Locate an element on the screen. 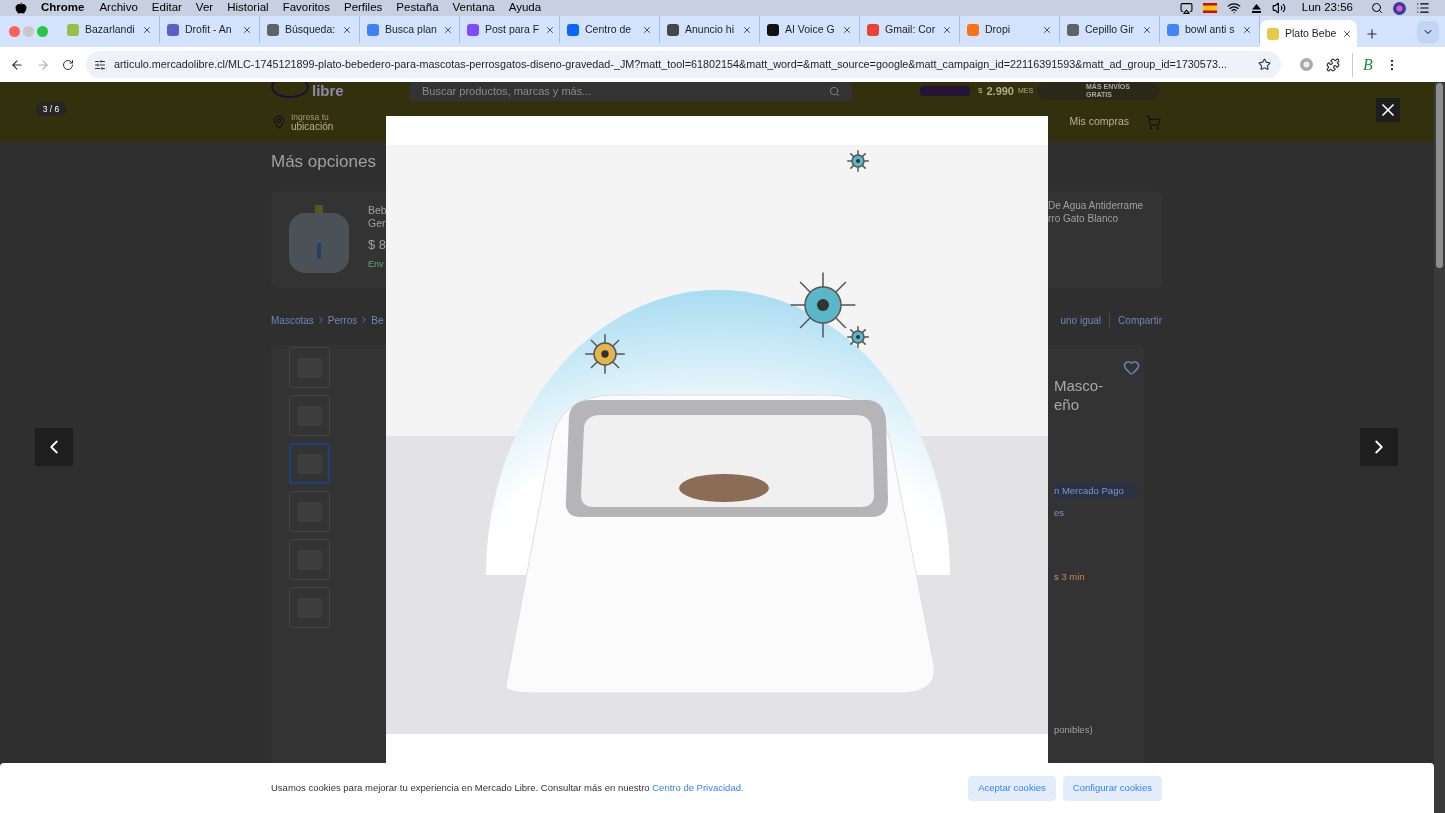 The image size is (1445, 813). breadcrumb-link: Be is located at coordinates (377, 320).